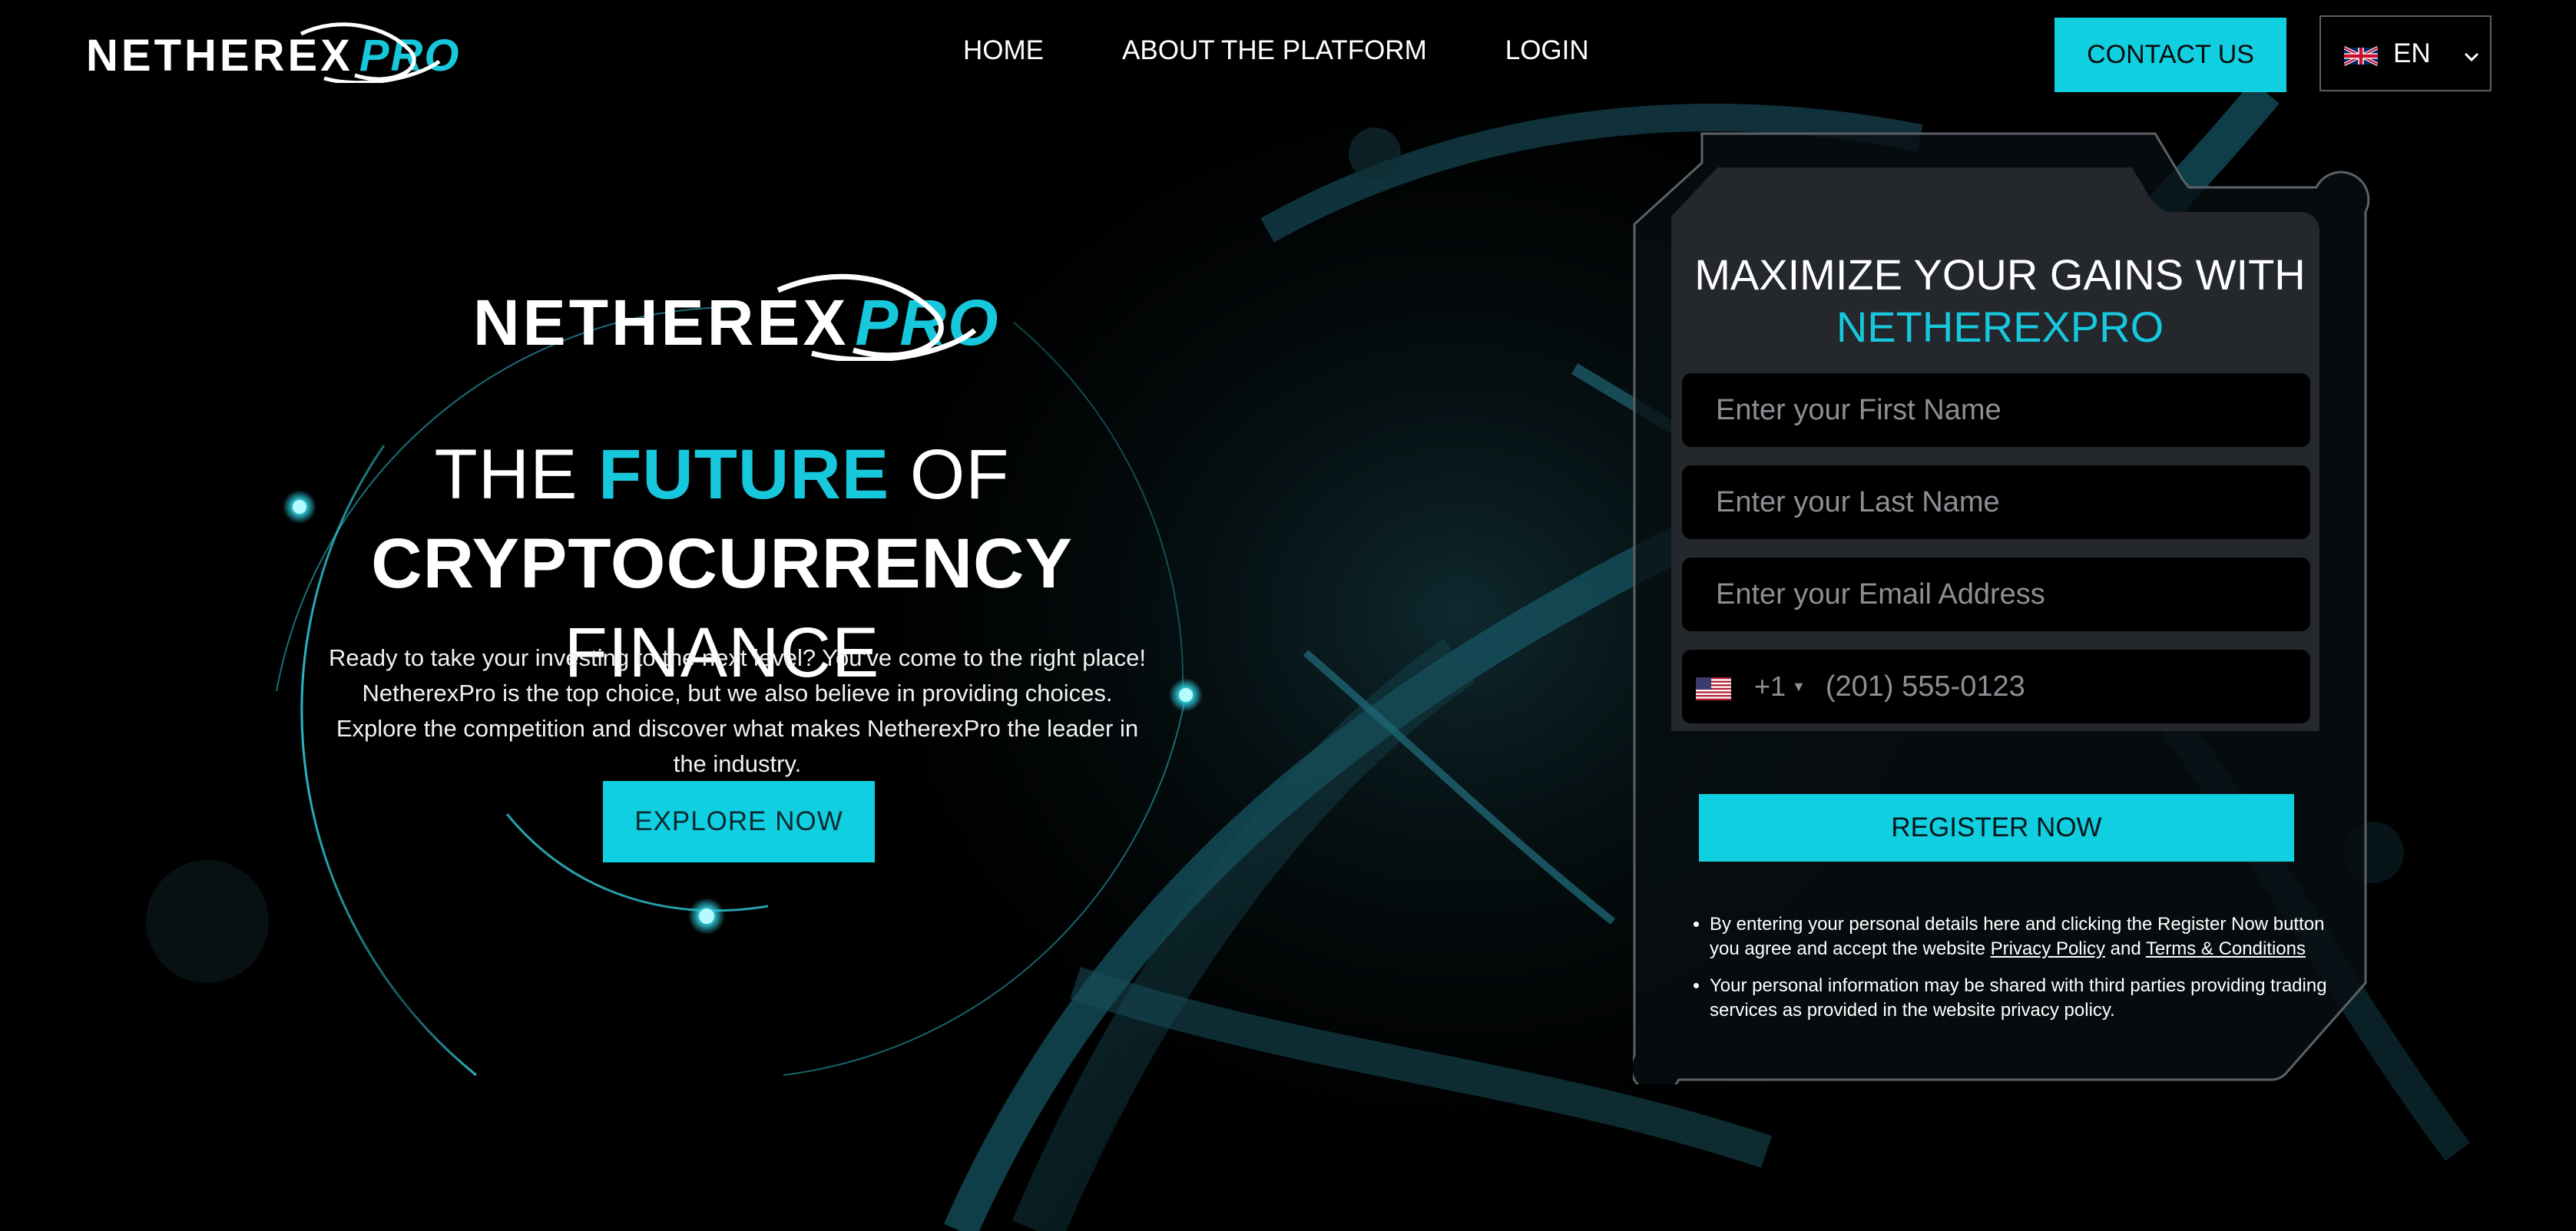  What do you see at coordinates (2013, 410) in the screenshot?
I see `first-name-input` at bounding box center [2013, 410].